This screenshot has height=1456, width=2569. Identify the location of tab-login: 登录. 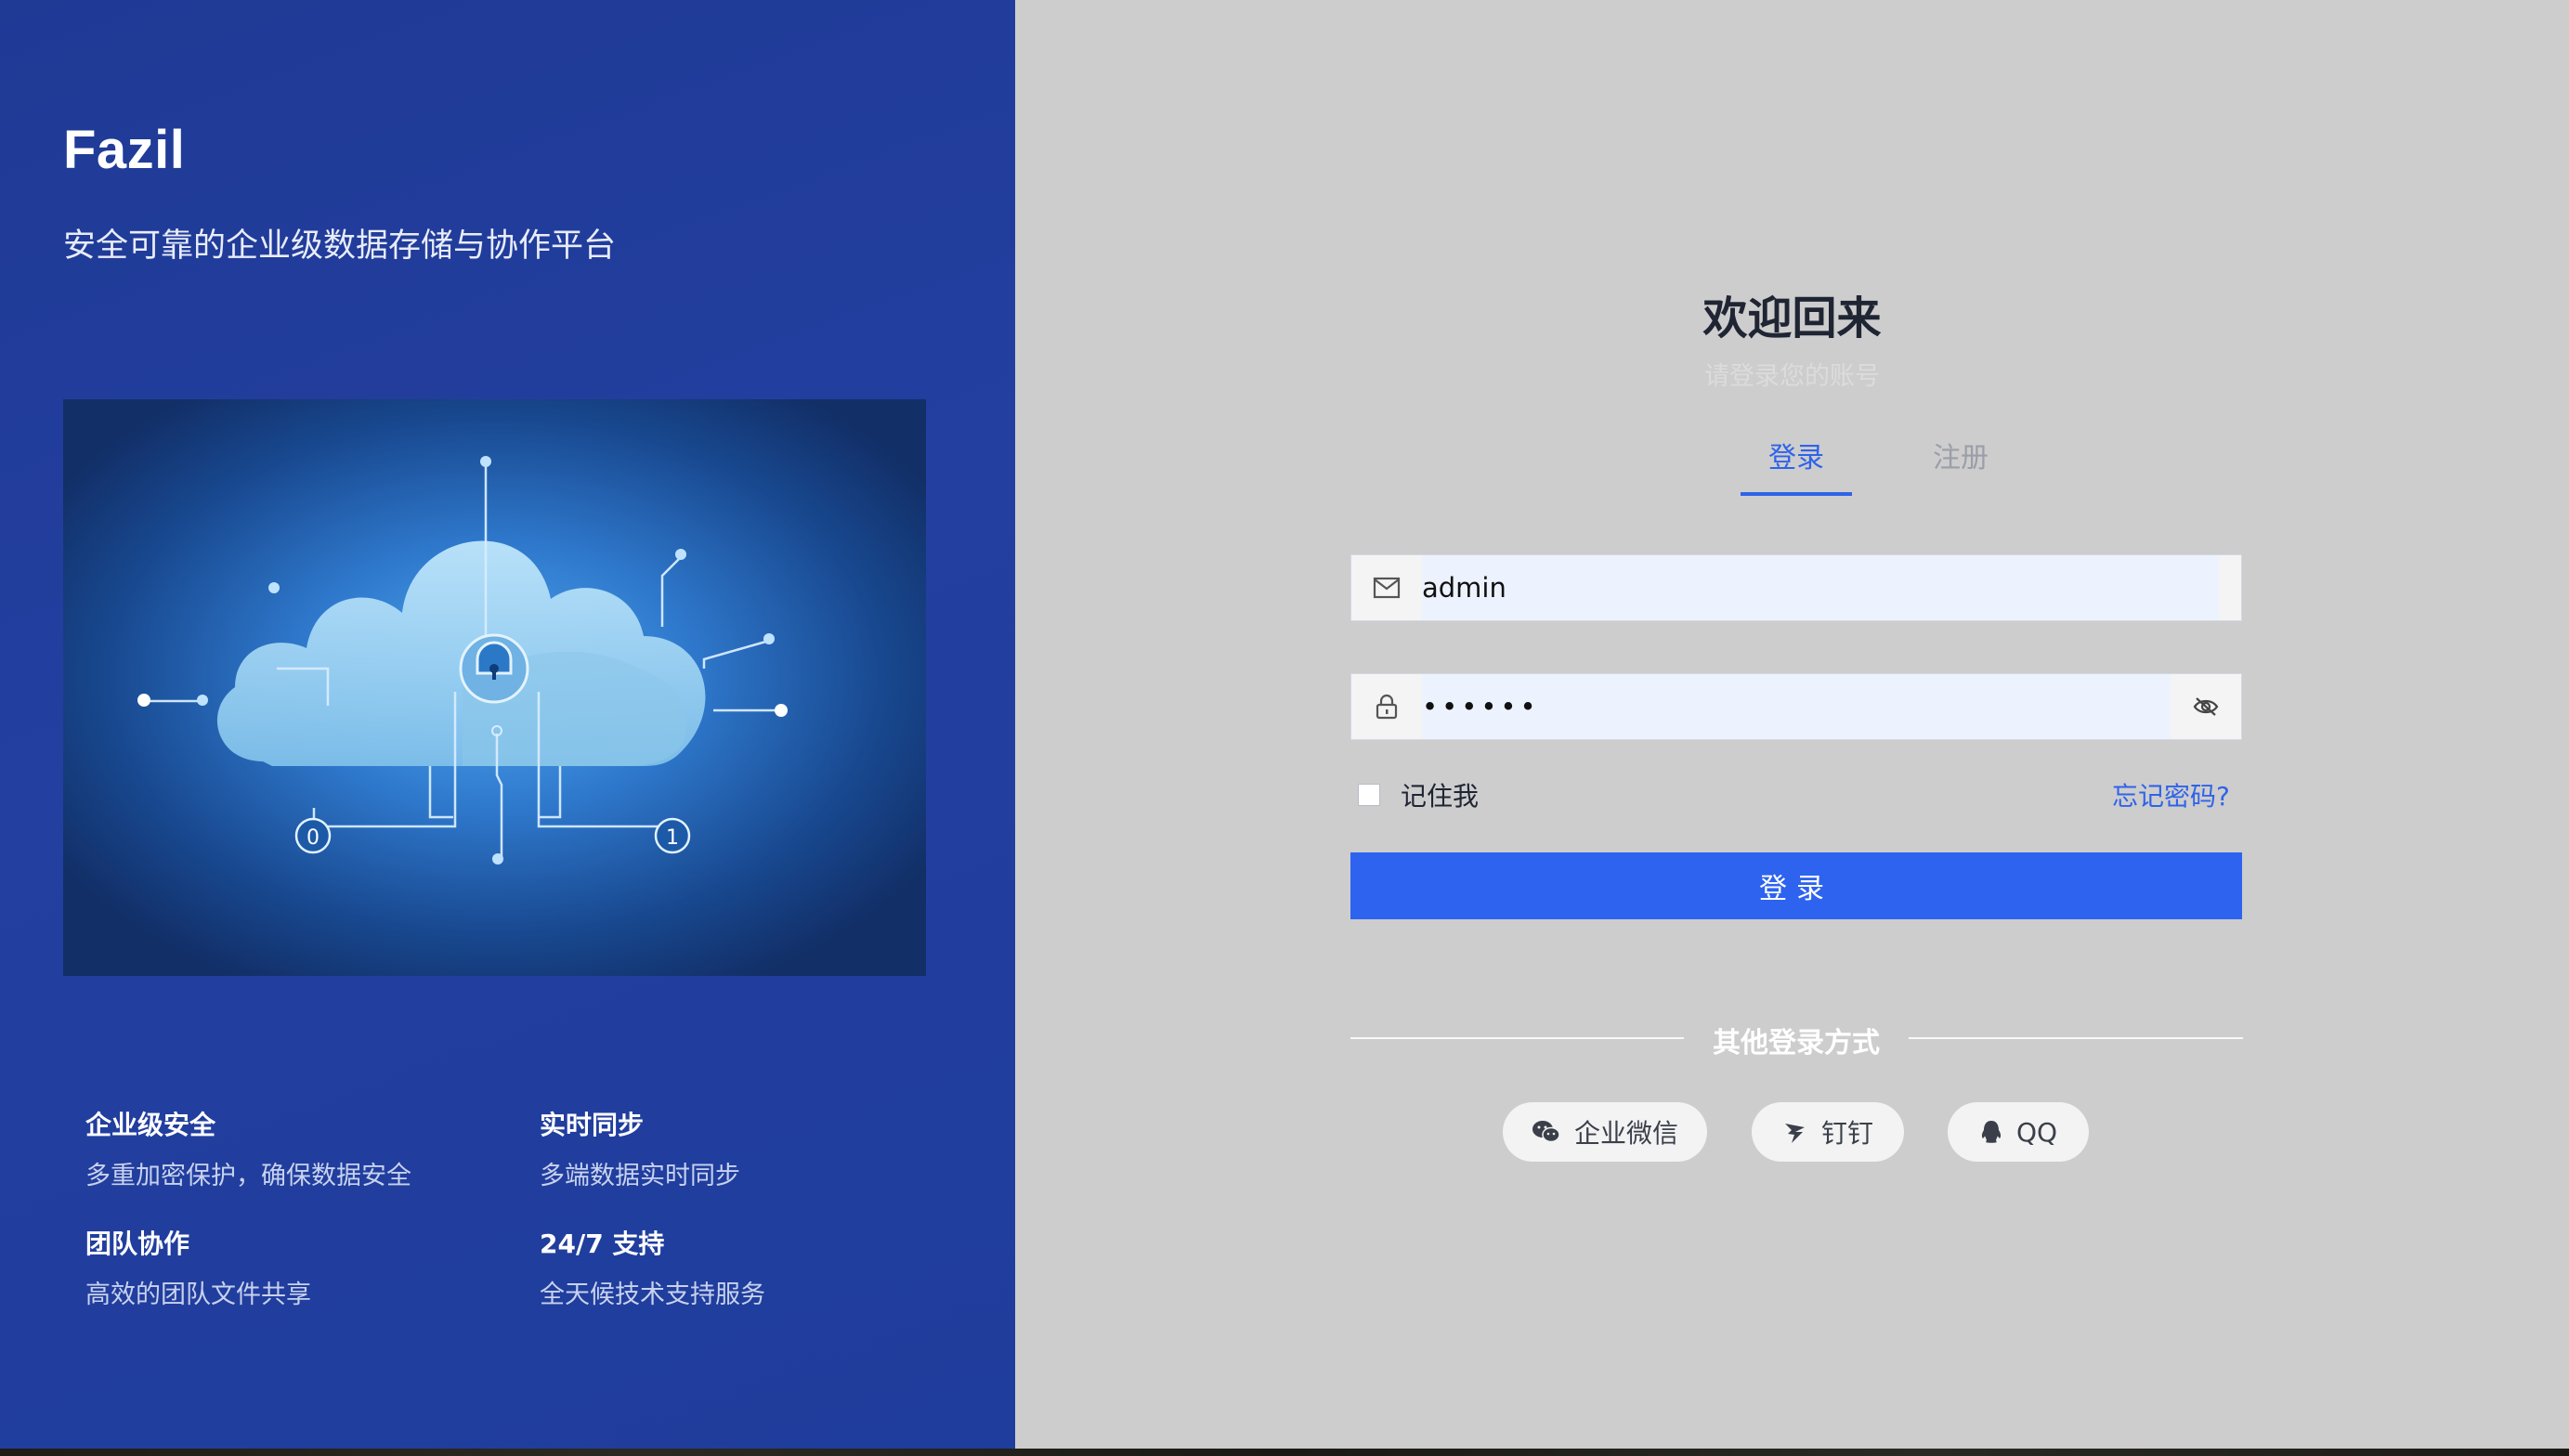
(1797, 465).